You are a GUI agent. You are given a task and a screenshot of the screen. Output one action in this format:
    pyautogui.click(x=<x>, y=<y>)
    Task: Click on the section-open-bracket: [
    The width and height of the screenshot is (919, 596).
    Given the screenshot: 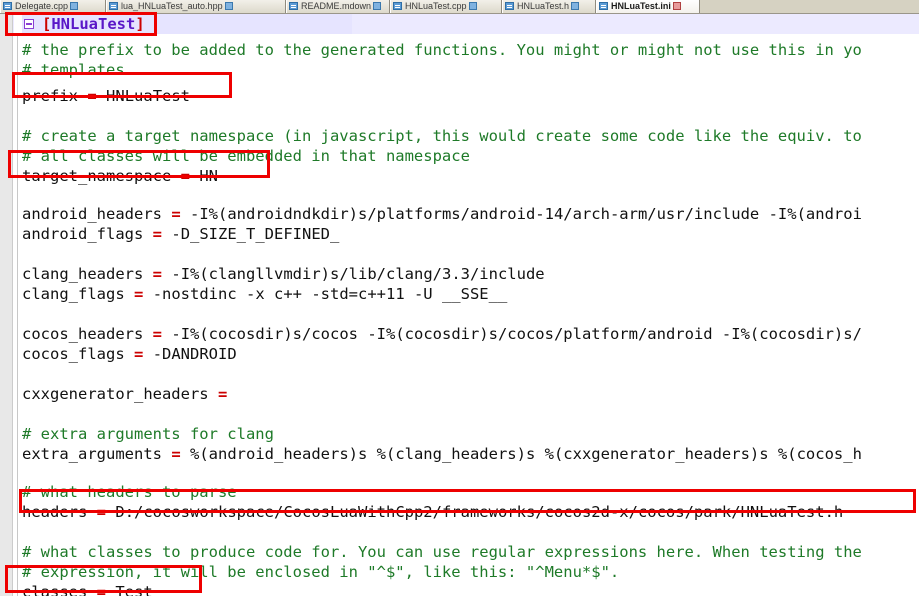 What is the action you would take?
    pyautogui.click(x=47, y=24)
    